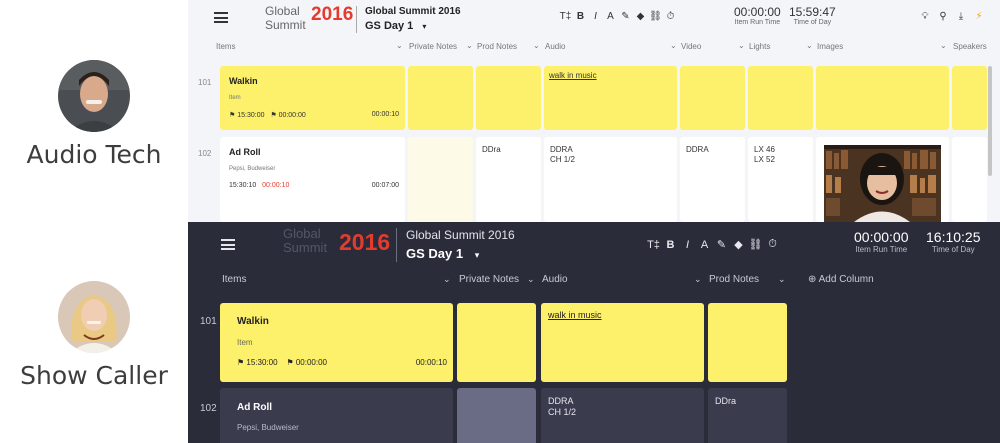 The width and height of the screenshot is (1000, 443). I want to click on lightning-icon: ⚡︎, so click(979, 16).